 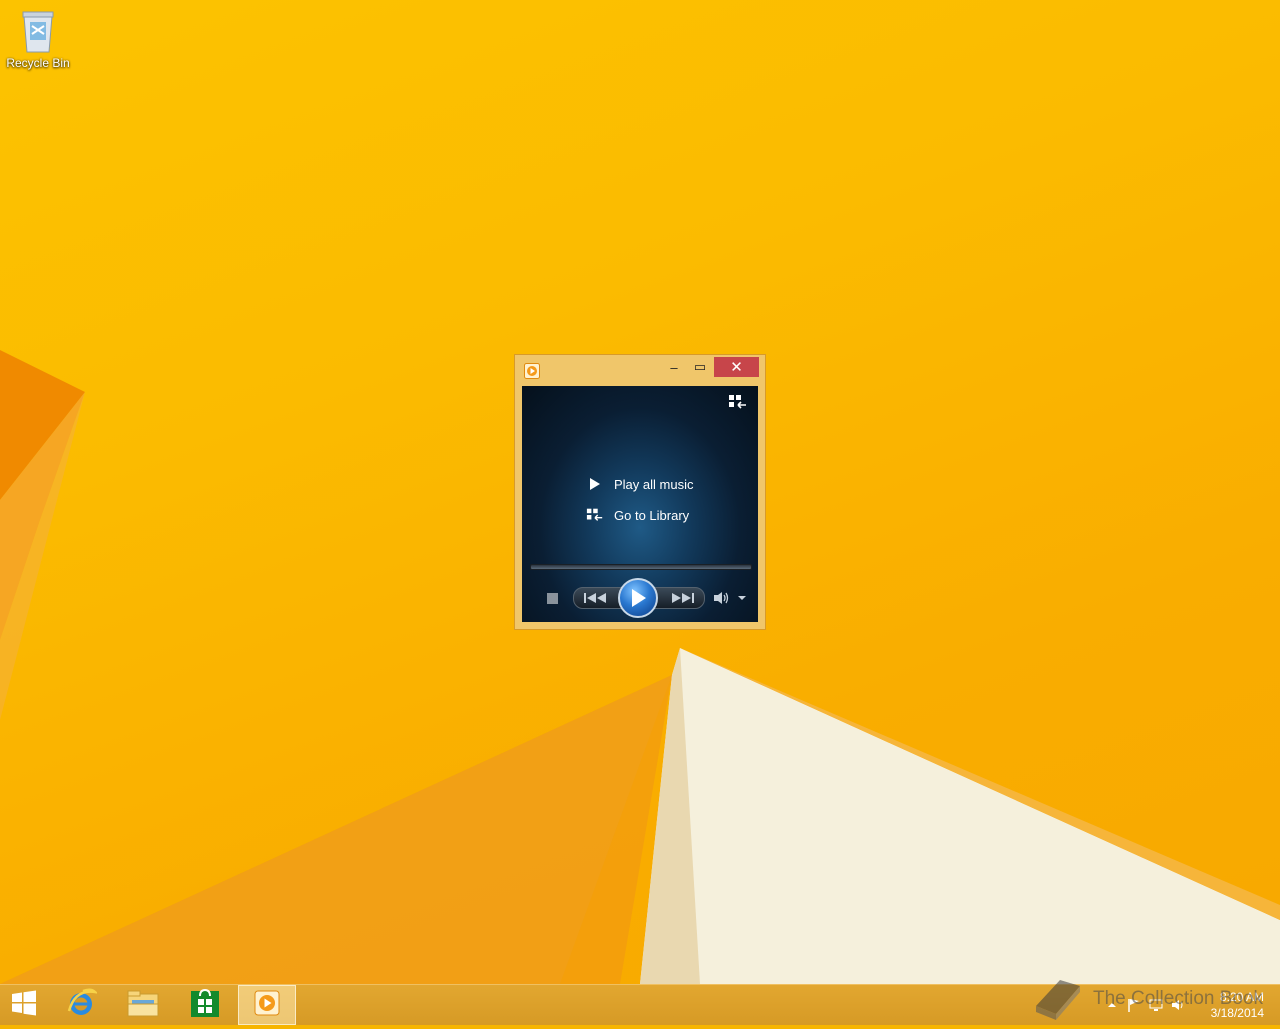 I want to click on taskbar: 8:20 AM 3/18/2014, so click(x=640, y=1004).